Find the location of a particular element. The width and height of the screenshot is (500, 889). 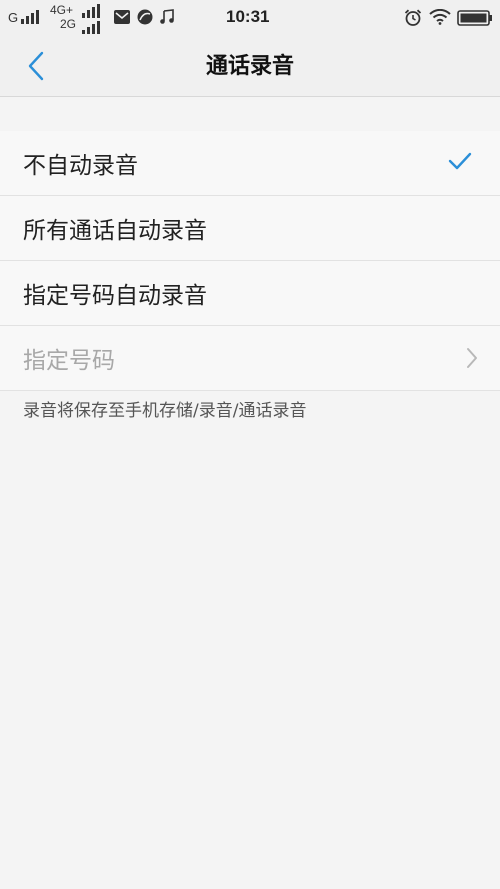

option-label: 所有通话自动录音 is located at coordinates (115, 231).